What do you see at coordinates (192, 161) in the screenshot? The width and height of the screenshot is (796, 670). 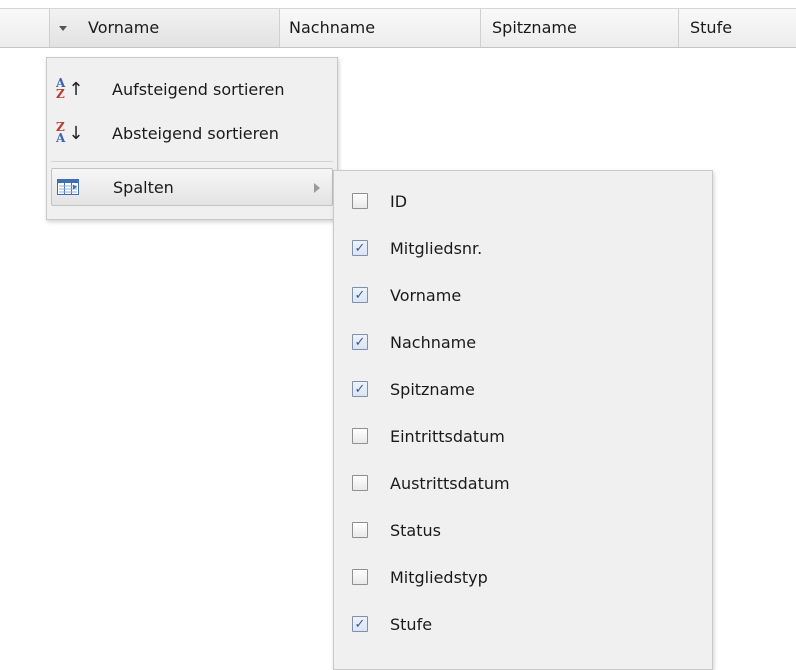 I see `menu-separator` at bounding box center [192, 161].